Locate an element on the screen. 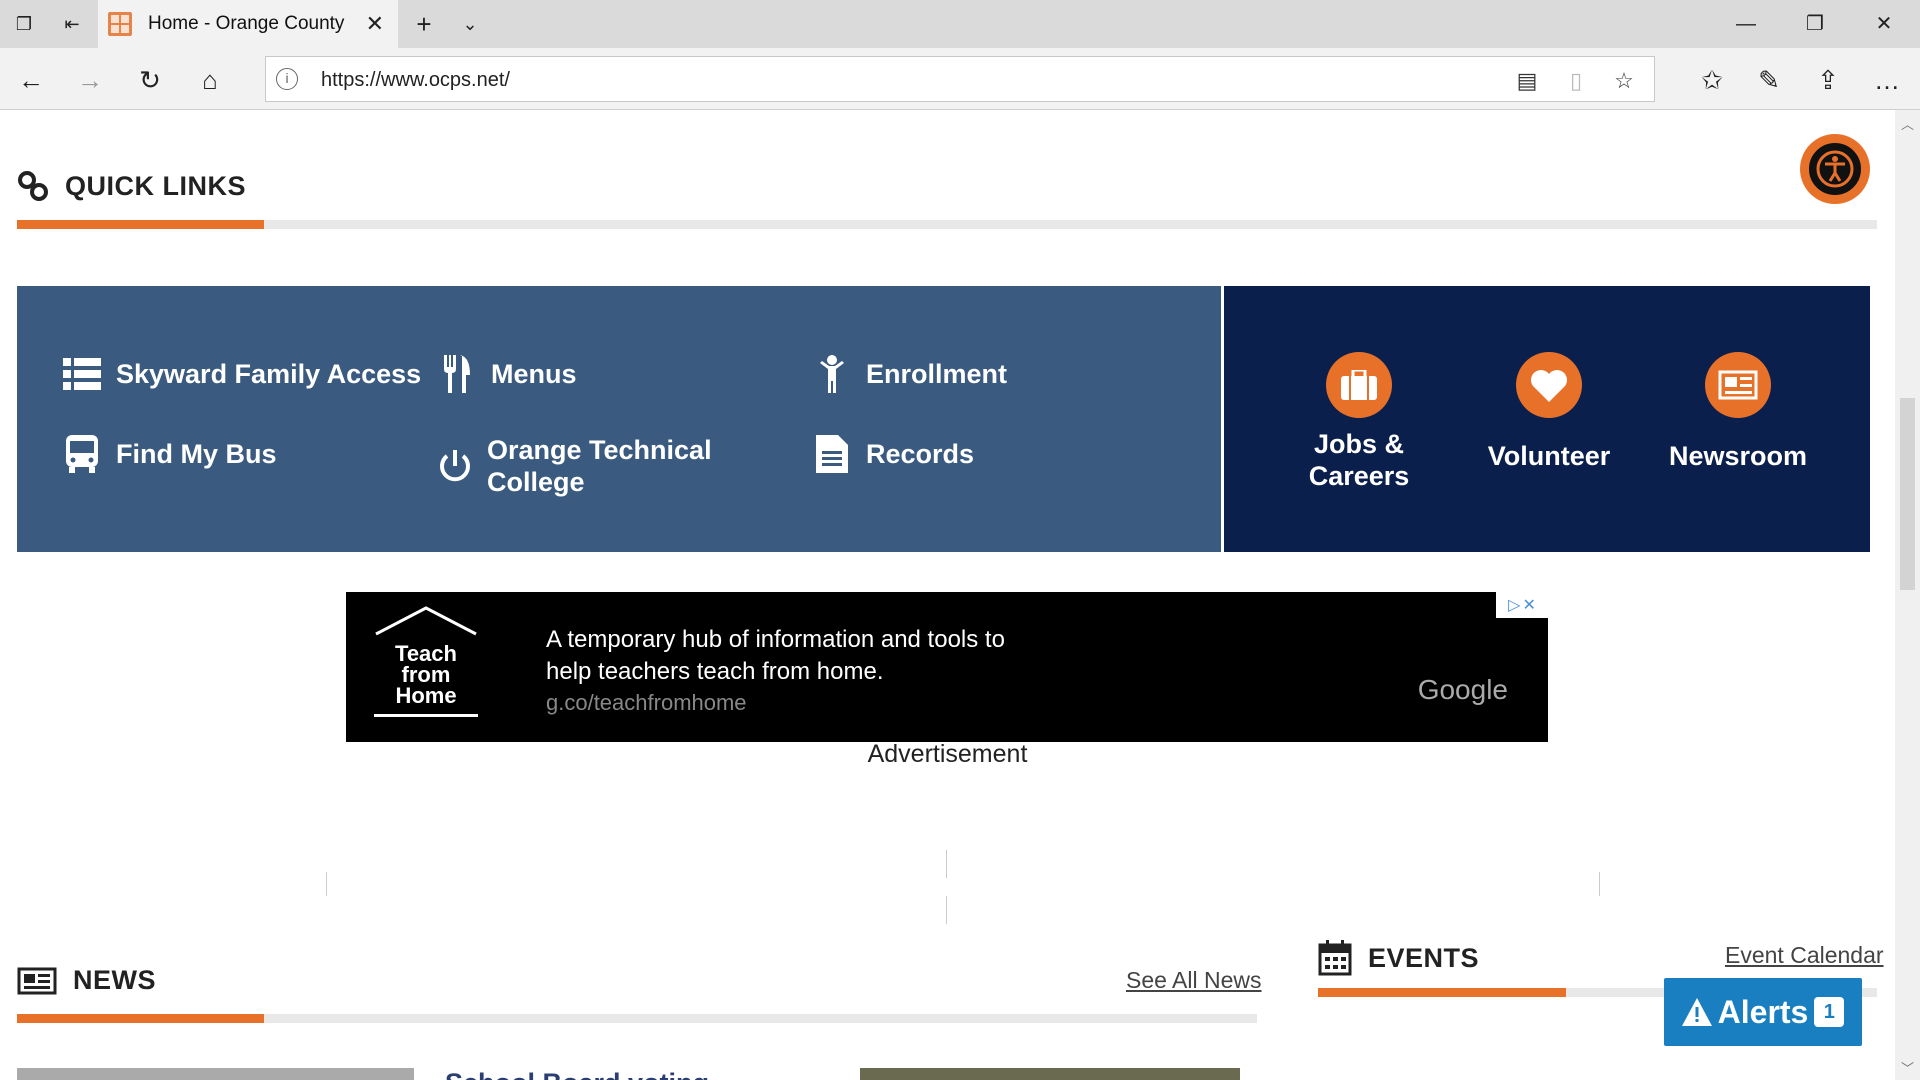  featured-link-newsroom: Newsroom is located at coordinates (1738, 412).